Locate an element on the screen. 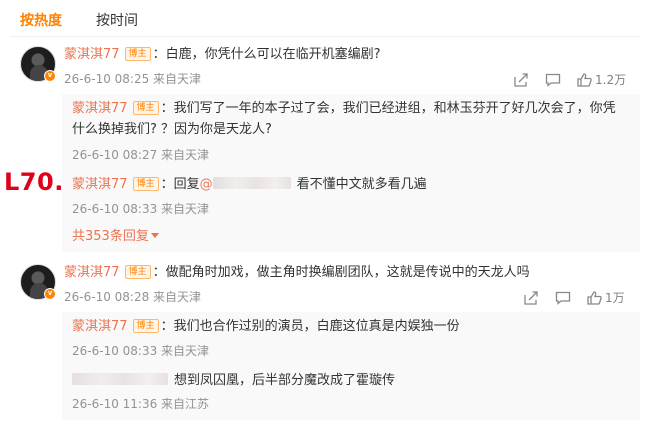 The width and height of the screenshot is (650, 424). comment-time: 26-6-10 08:28 来自天津 is located at coordinates (133, 297).